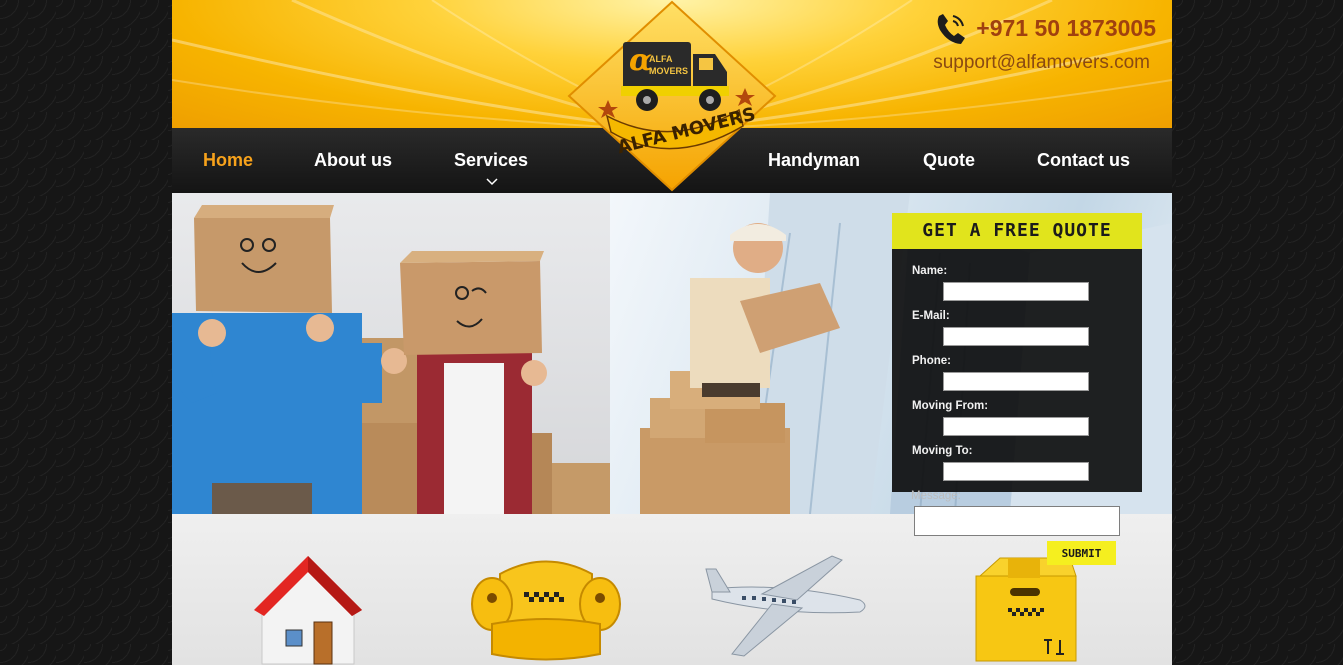 The image size is (1343, 665). Describe the element at coordinates (546, 609) in the screenshot. I see `armchair-icon` at that location.